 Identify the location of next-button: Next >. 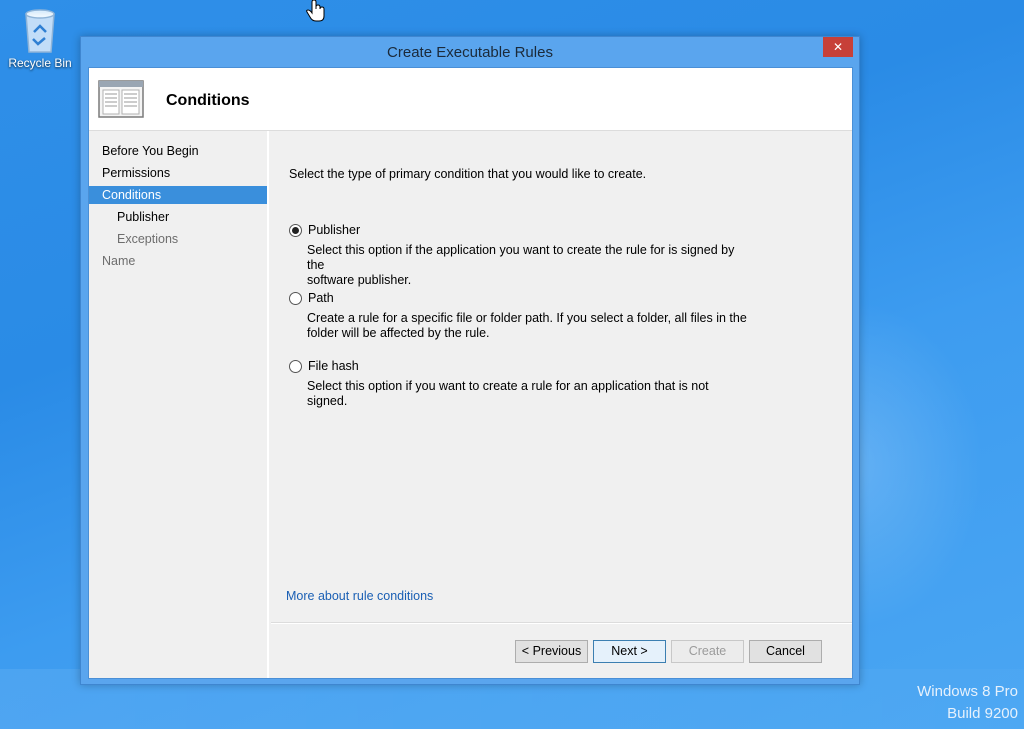
(629, 651).